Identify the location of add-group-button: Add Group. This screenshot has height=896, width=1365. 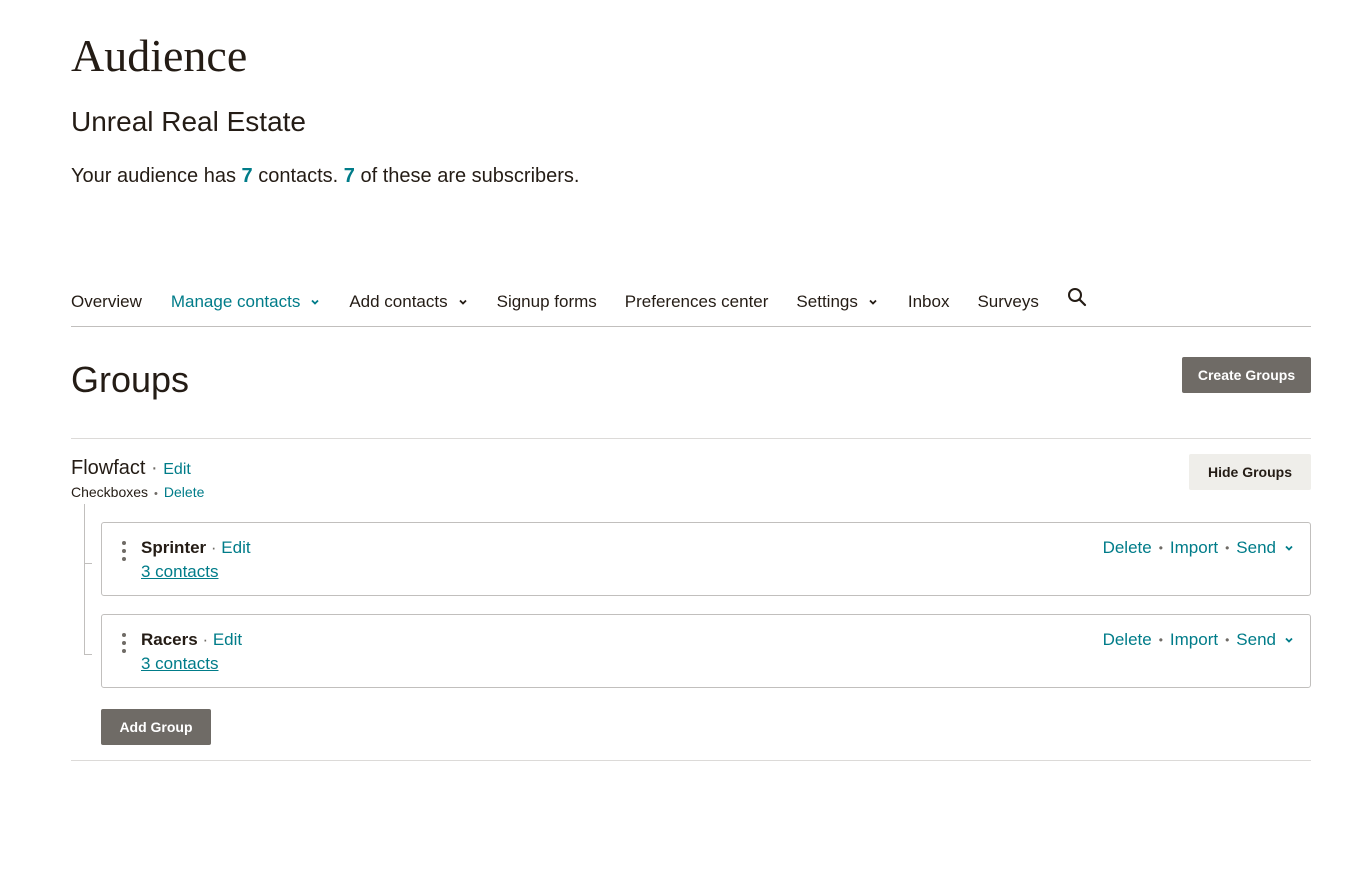
(156, 727).